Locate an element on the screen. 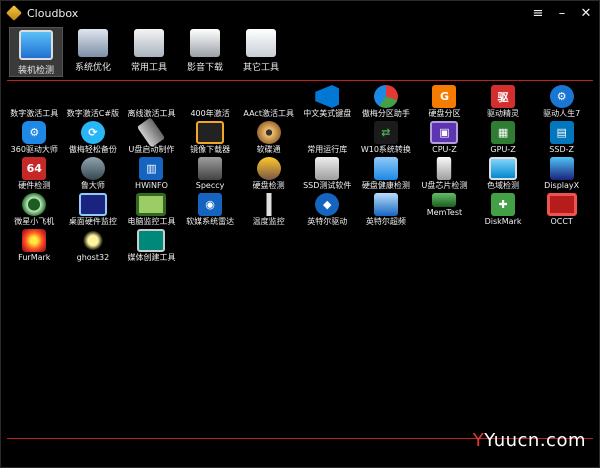  app-item: 色域检测 is located at coordinates (503, 173).